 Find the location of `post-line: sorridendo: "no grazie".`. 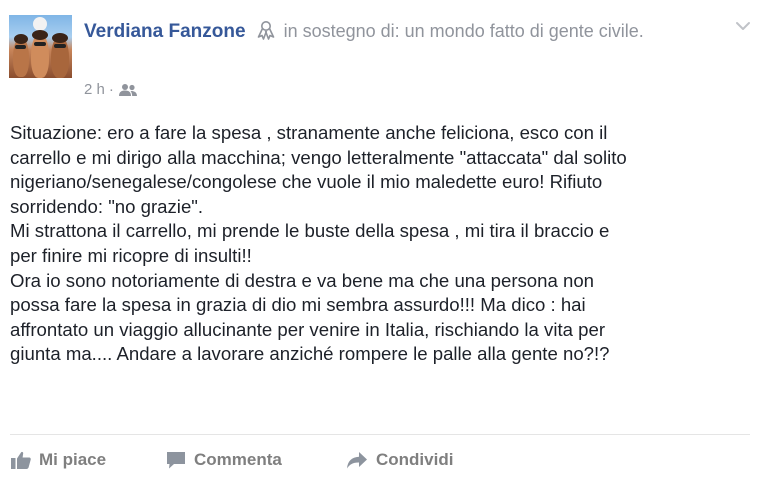

post-line: sorridendo: "no grazie". is located at coordinates (107, 206).